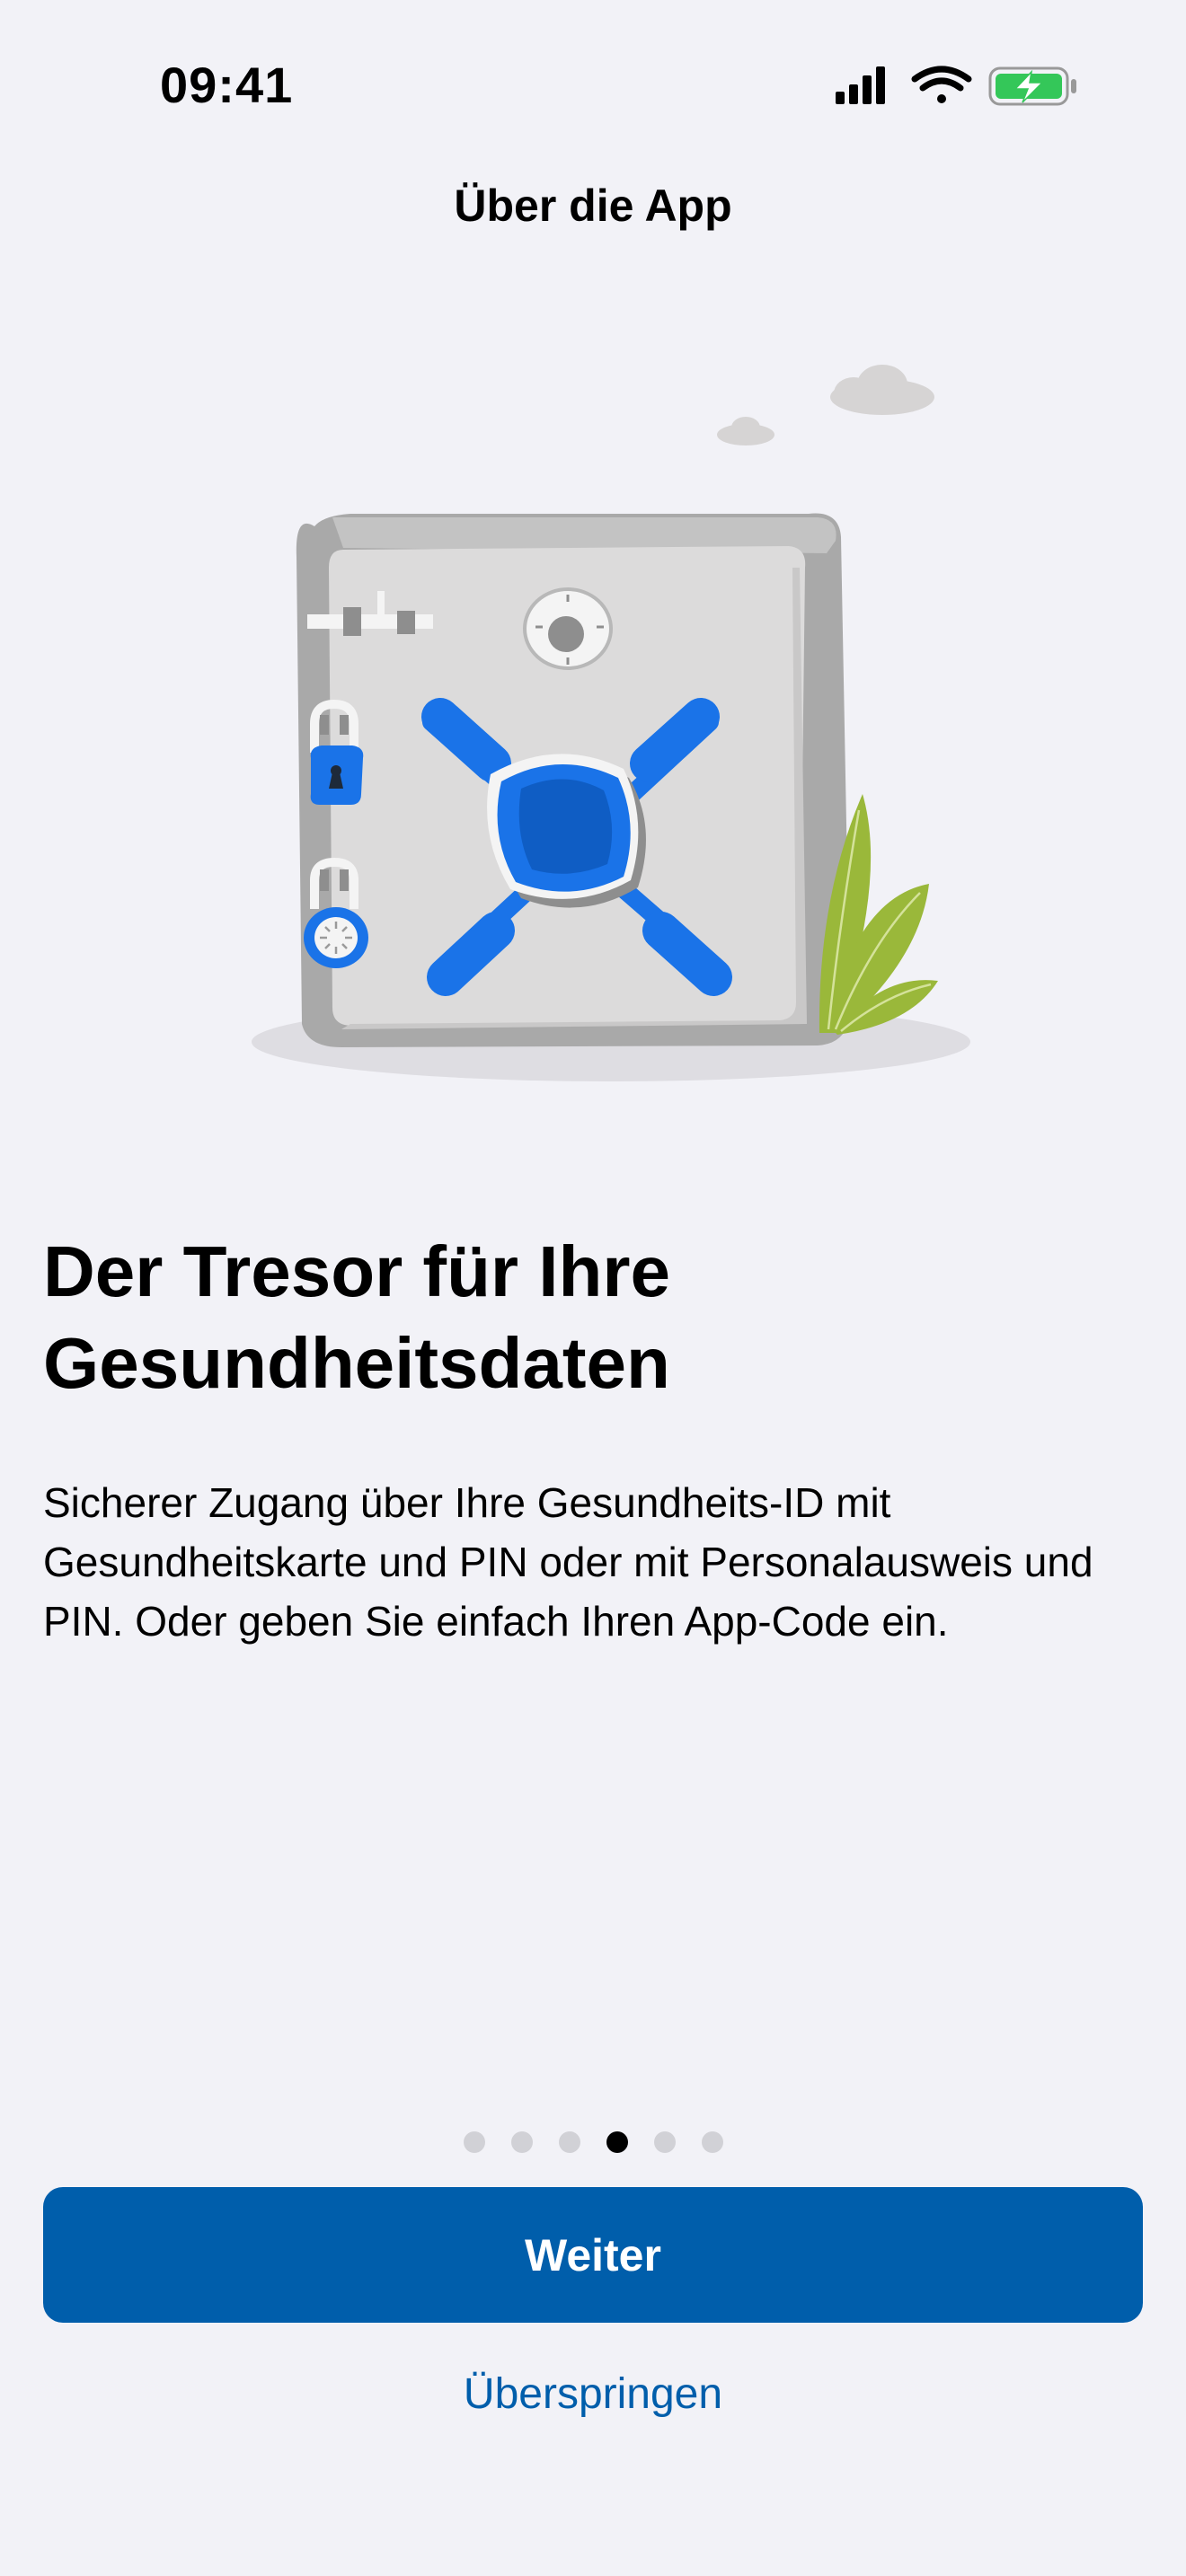 Image resolution: width=1186 pixels, height=2576 pixels. I want to click on page-indicator, so click(593, 2142).